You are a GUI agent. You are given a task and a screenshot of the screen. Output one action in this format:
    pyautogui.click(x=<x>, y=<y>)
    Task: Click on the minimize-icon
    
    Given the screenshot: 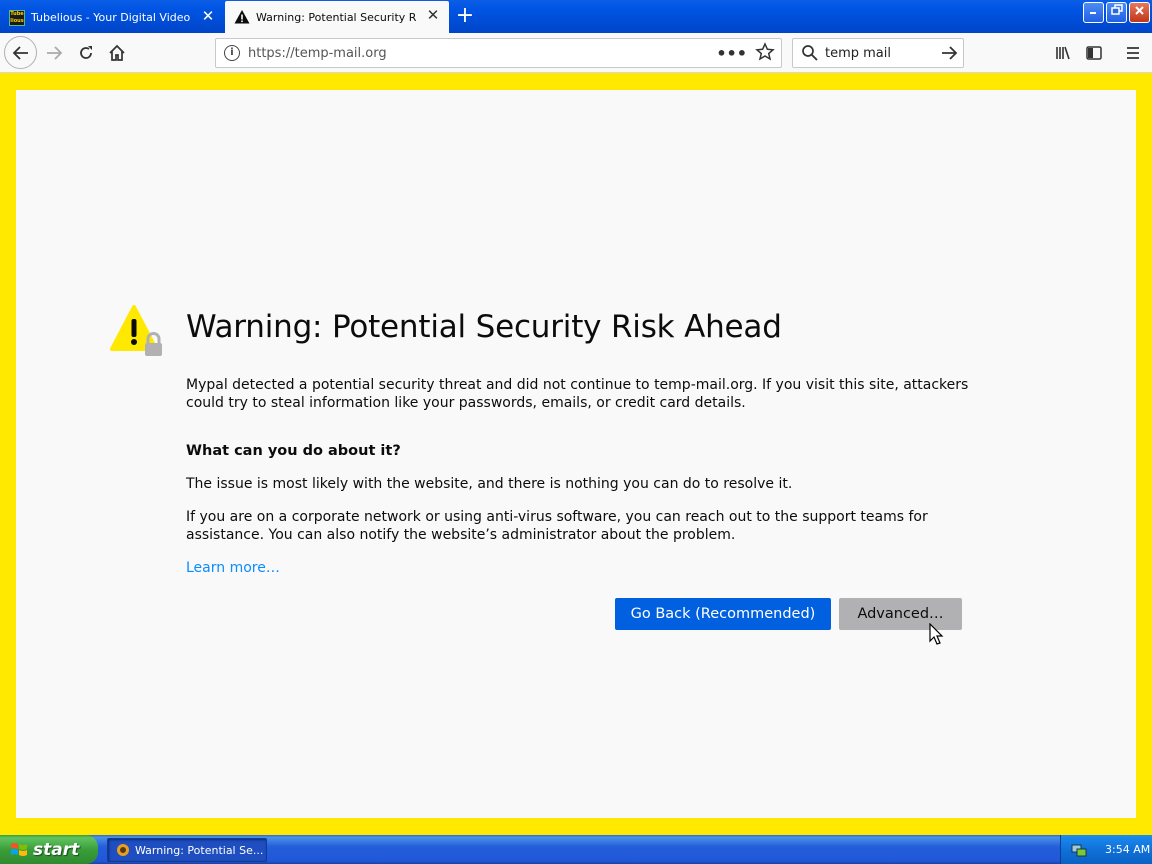 What is the action you would take?
    pyautogui.click(x=1093, y=13)
    